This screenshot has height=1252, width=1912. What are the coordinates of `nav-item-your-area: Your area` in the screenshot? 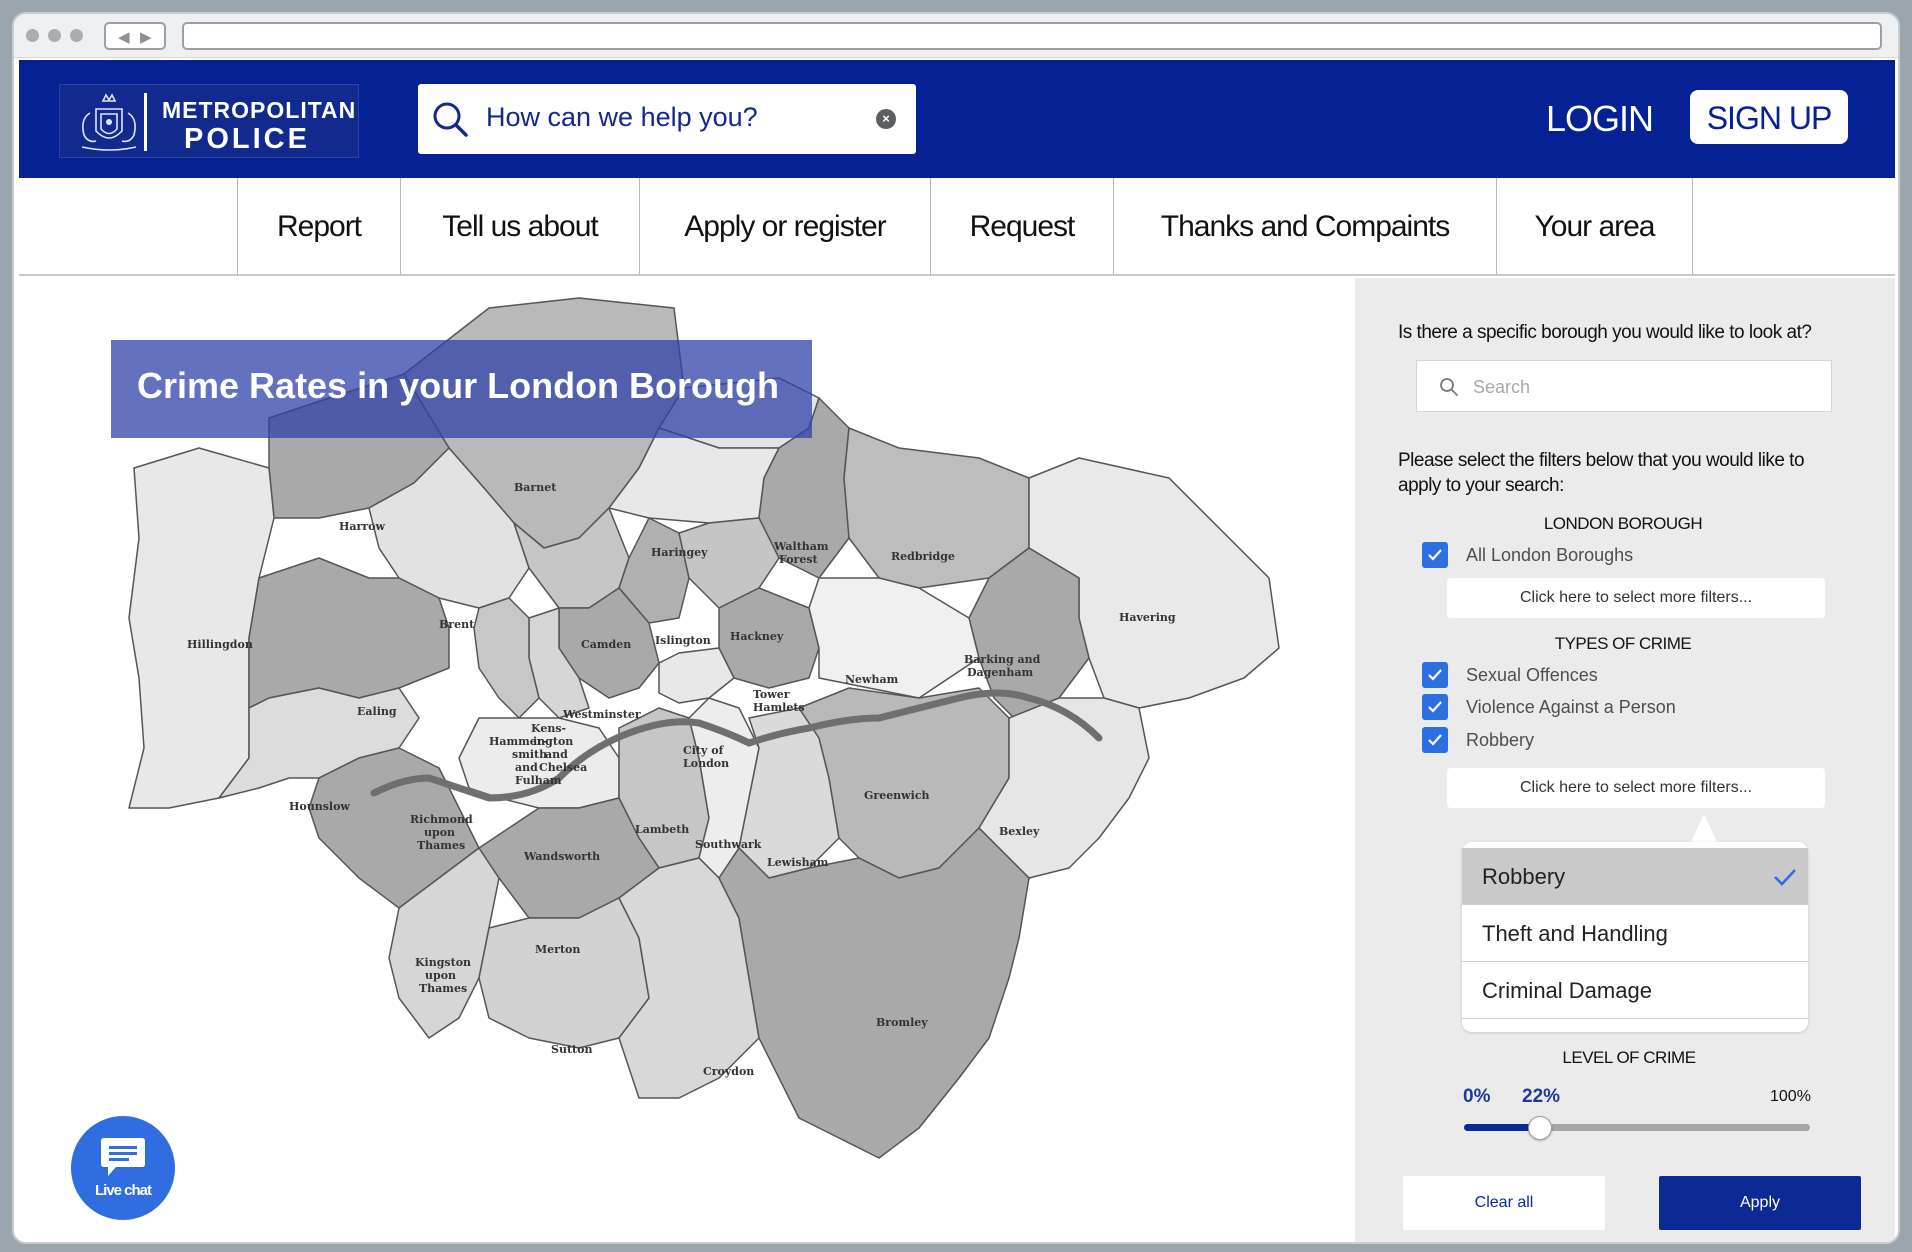 It's located at (1594, 226).